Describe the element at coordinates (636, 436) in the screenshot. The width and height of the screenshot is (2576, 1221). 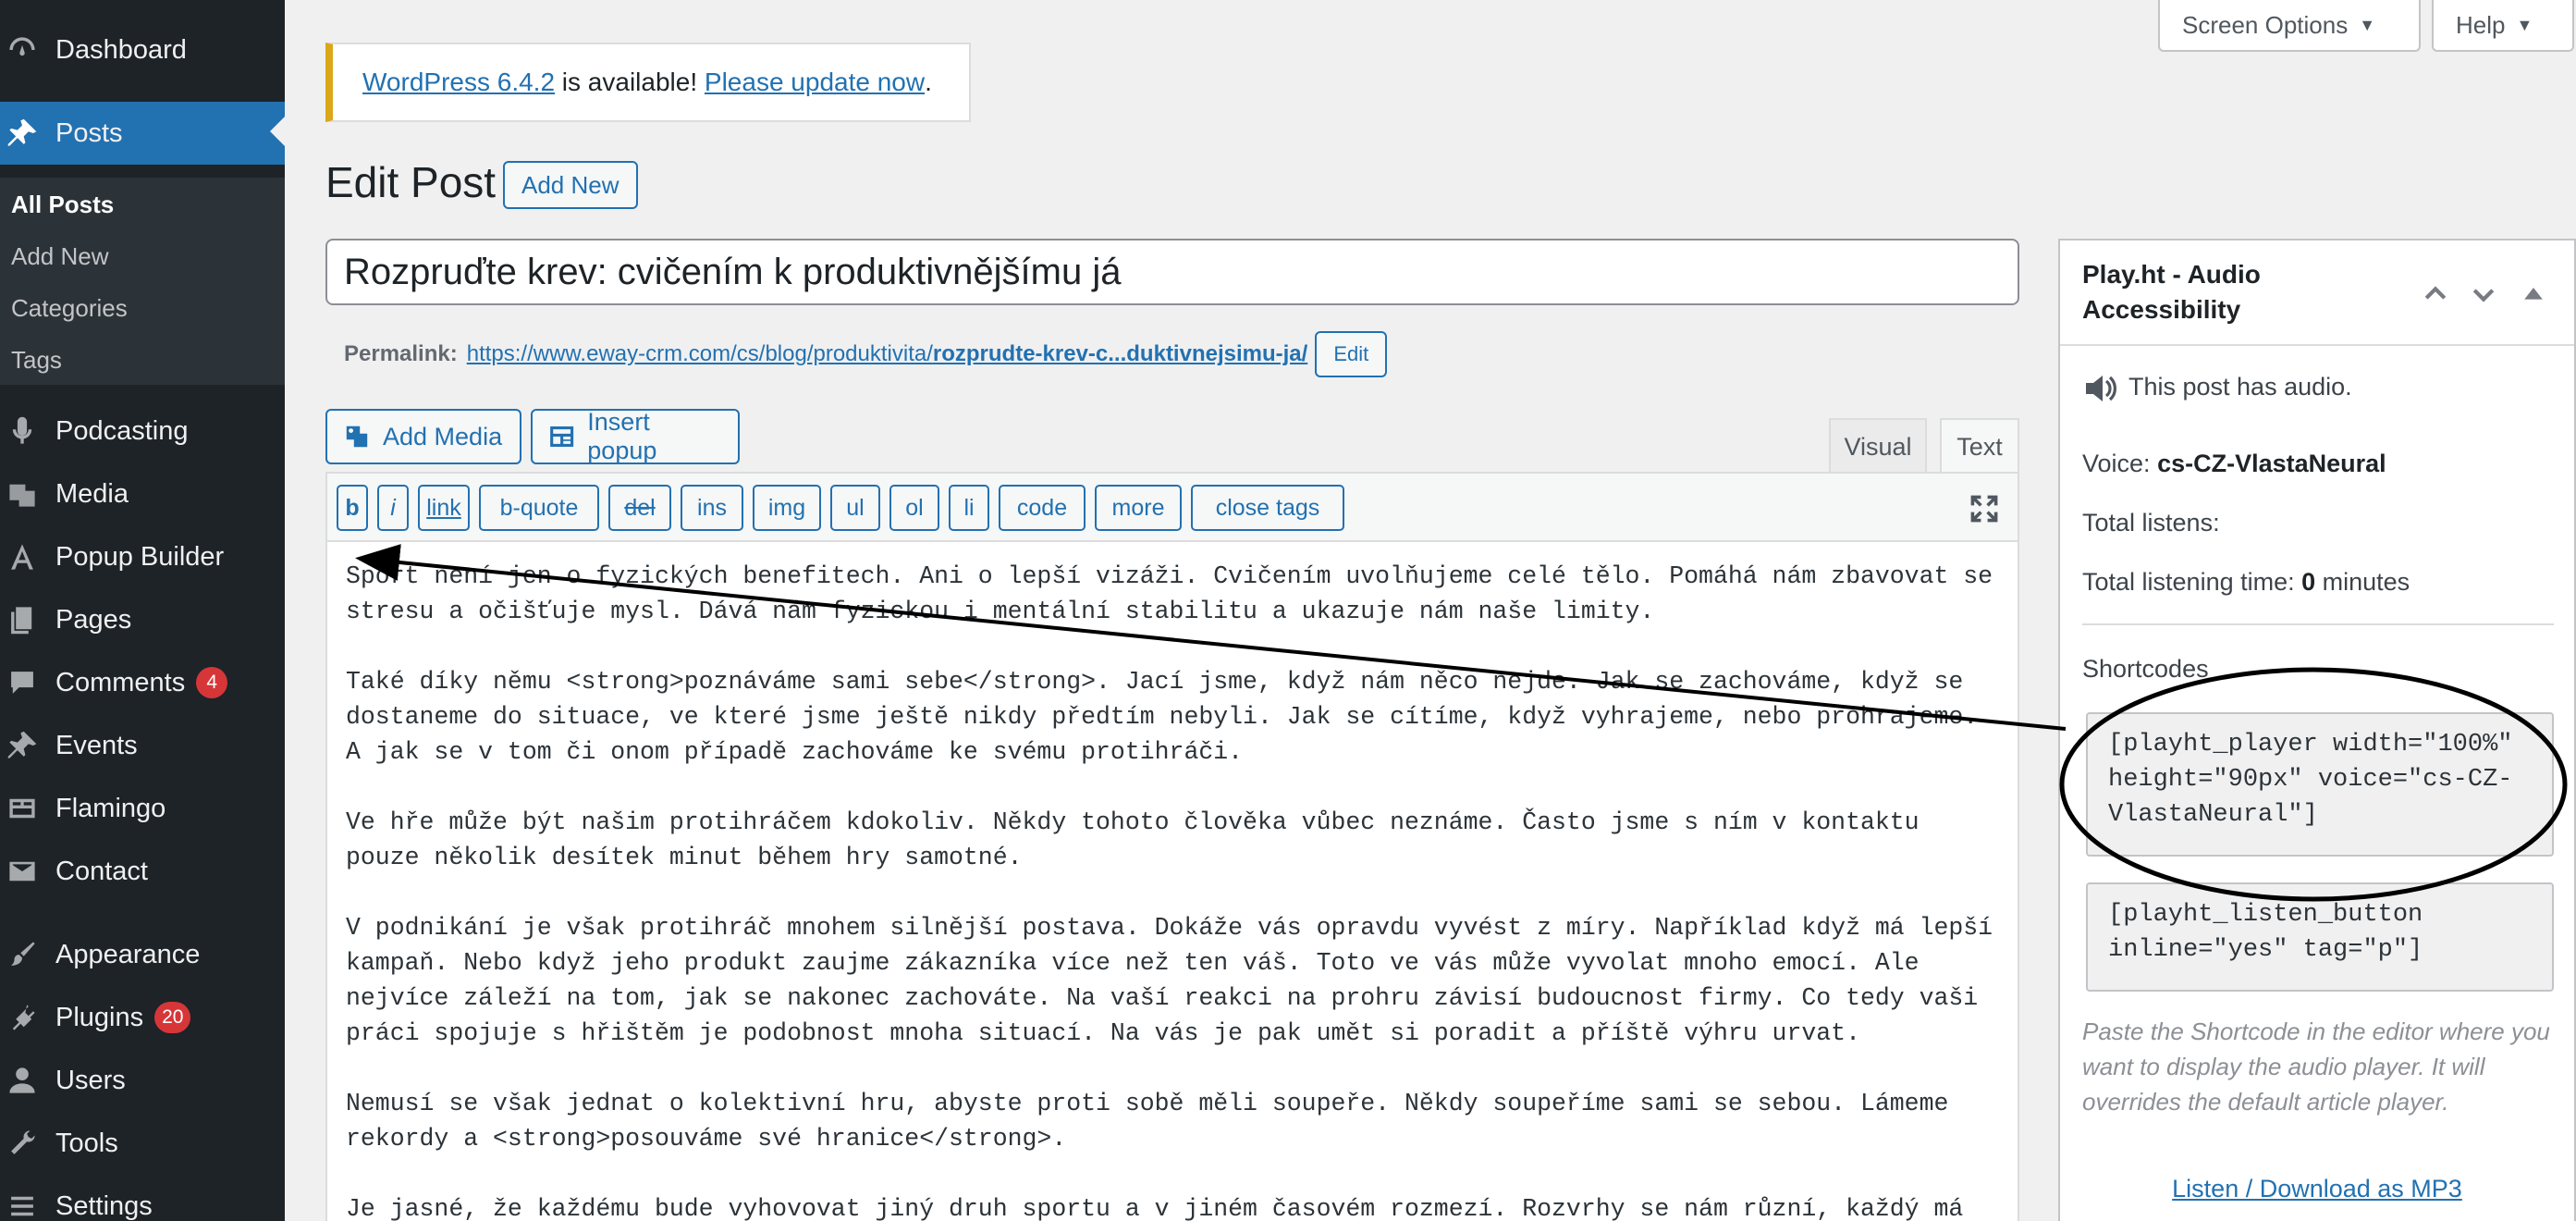
I see `insert-popup-button: Insert popup` at that location.